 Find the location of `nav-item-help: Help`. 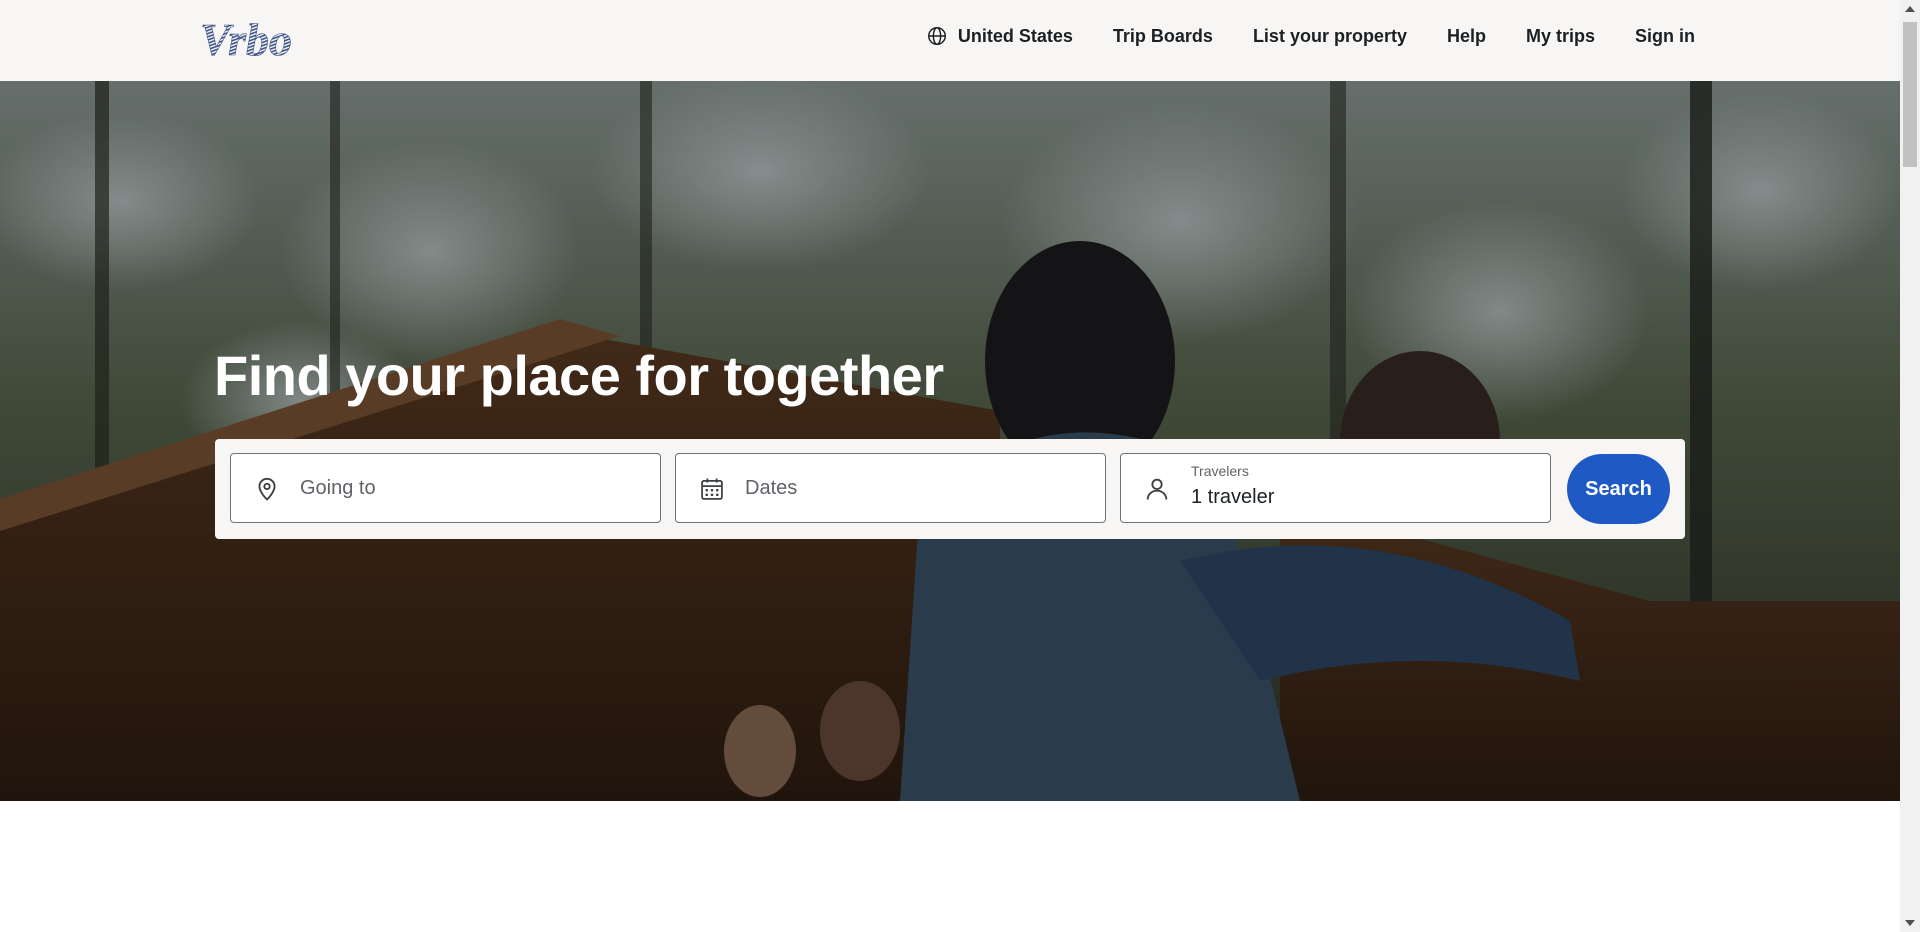

nav-item-help: Help is located at coordinates (1466, 36).